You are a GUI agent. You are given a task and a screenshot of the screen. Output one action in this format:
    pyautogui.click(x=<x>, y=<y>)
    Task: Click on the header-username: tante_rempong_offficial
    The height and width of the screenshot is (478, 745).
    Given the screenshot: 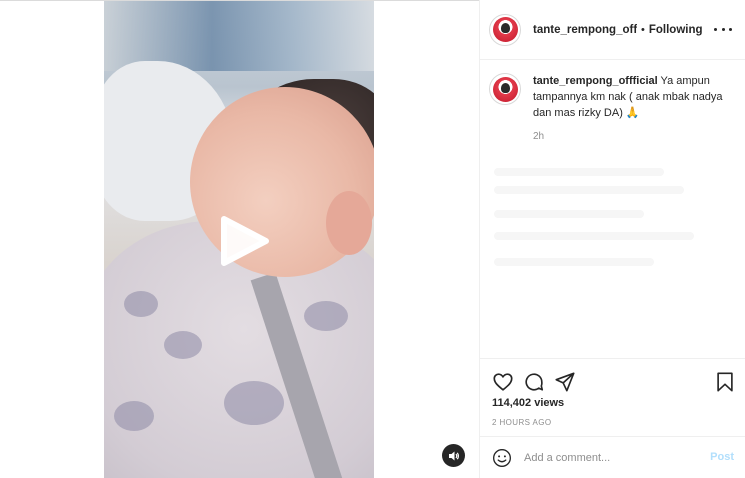 What is the action you would take?
    pyautogui.click(x=585, y=30)
    